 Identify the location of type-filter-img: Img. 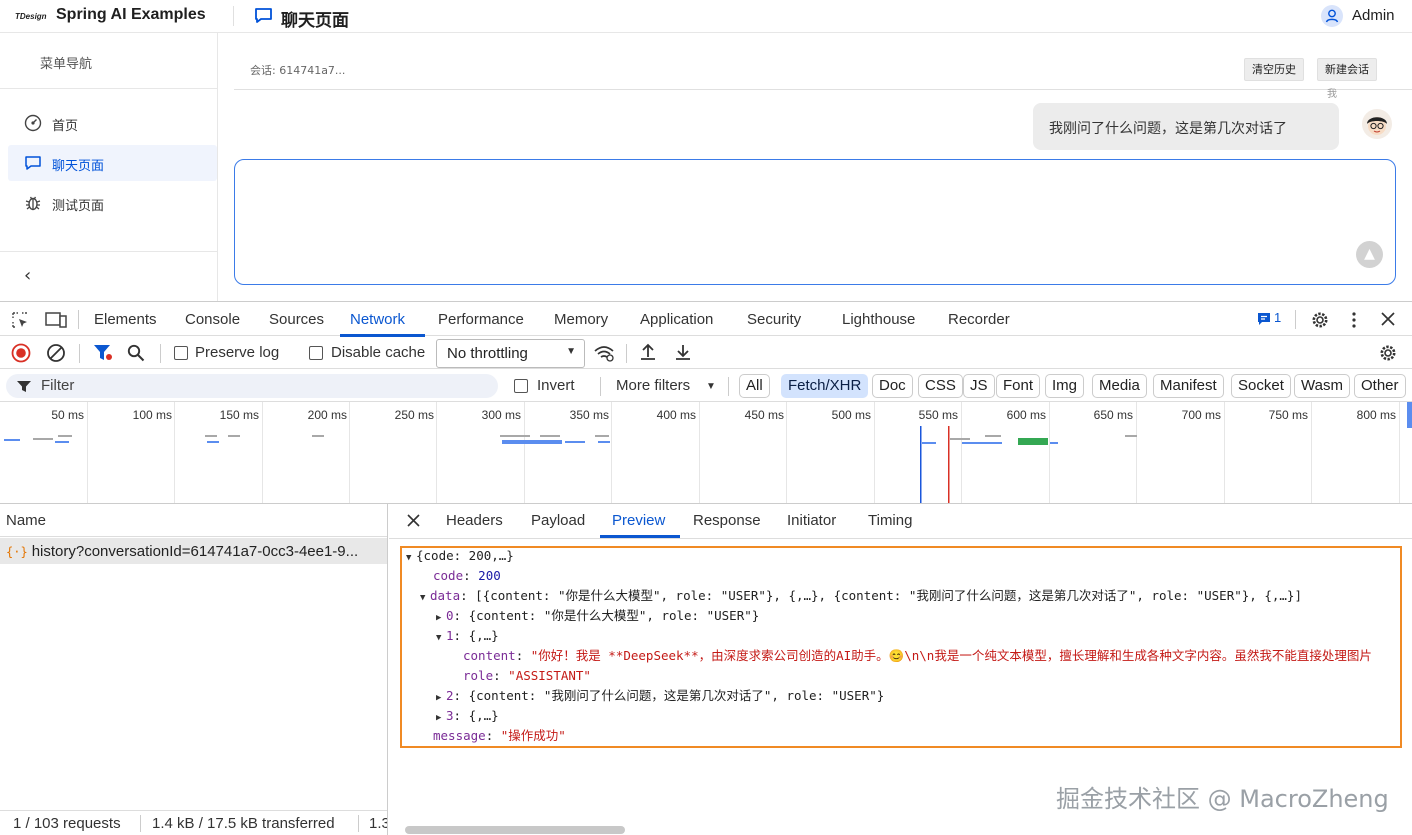
(1065, 386).